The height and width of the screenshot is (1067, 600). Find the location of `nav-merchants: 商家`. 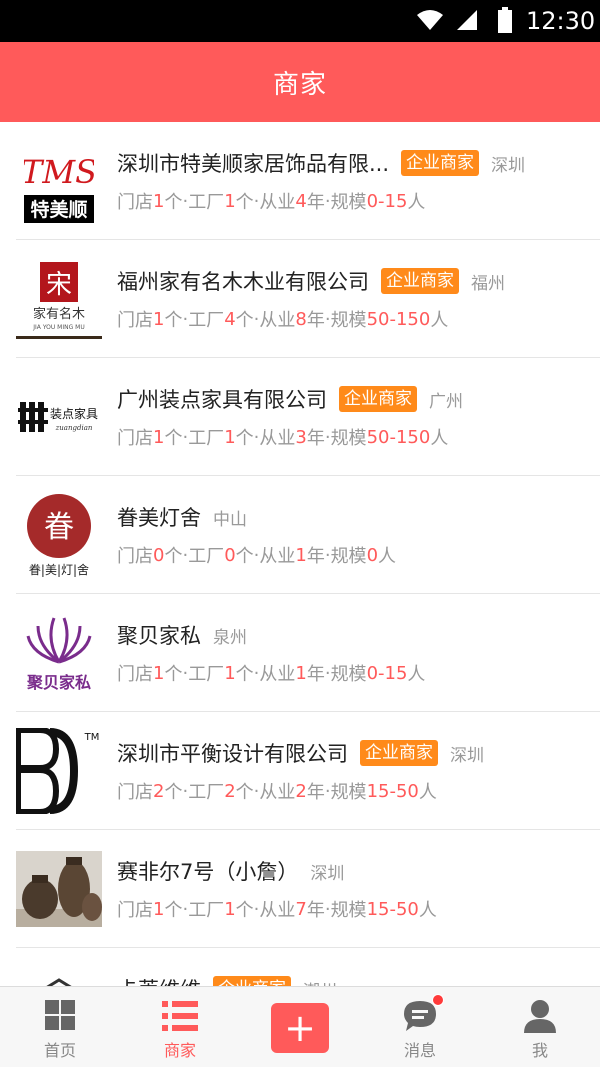

nav-merchants: 商家 is located at coordinates (180, 1027).